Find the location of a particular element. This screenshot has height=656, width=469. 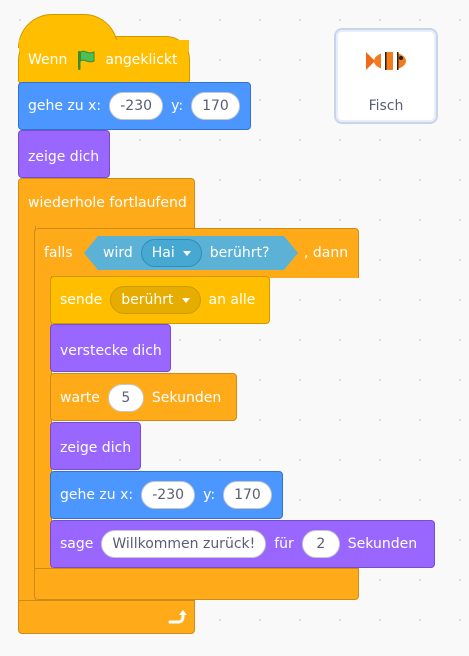

touching-target-value: Hai is located at coordinates (163, 253).